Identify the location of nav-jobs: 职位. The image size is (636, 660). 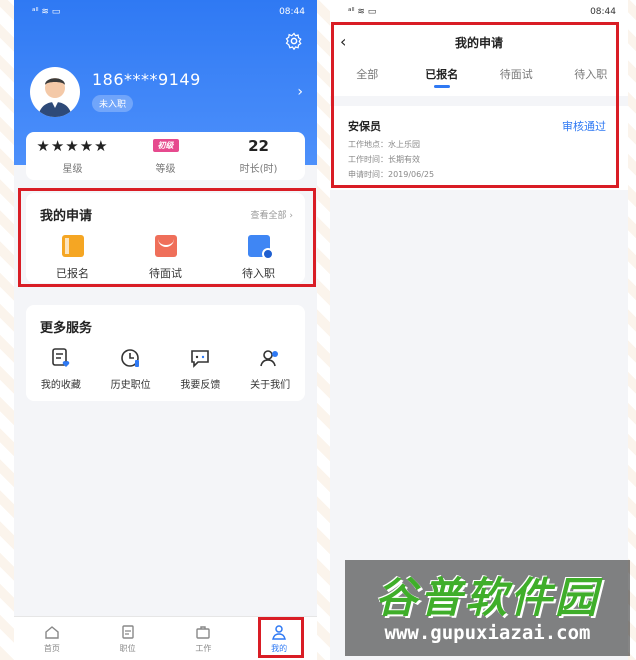
(128, 638).